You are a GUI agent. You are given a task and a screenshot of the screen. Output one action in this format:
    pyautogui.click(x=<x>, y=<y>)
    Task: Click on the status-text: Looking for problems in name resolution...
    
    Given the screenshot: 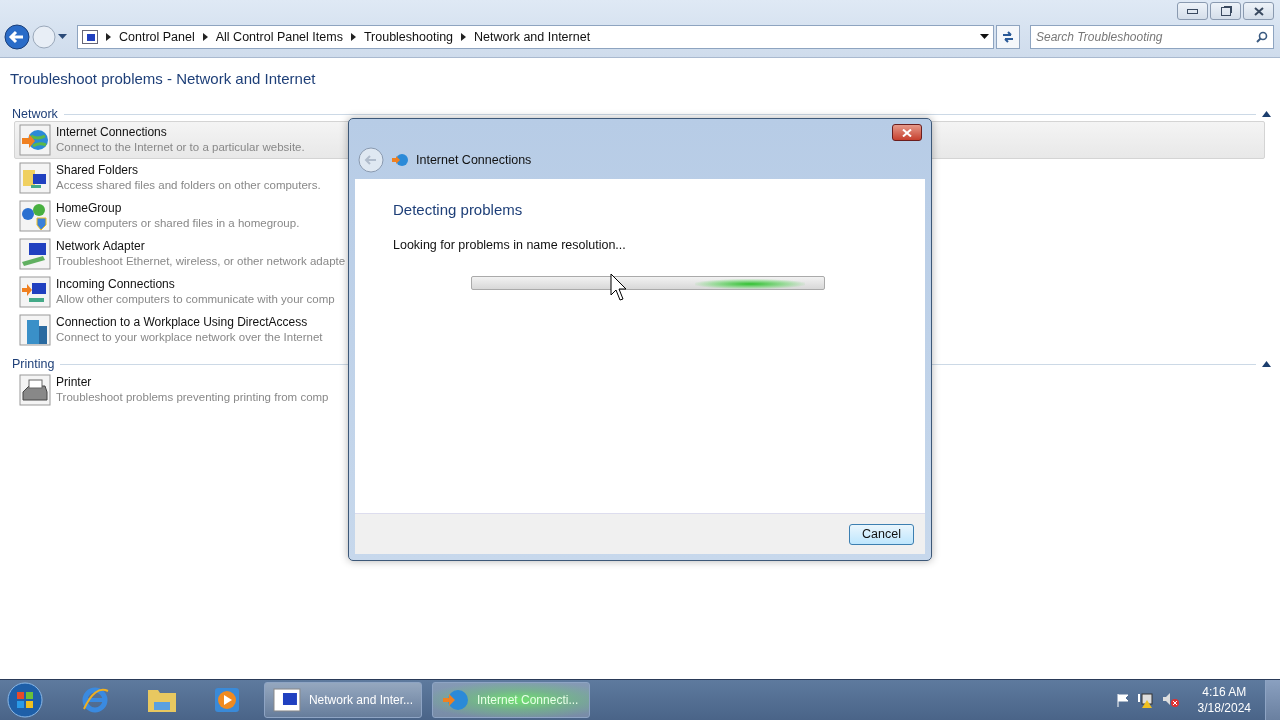 What is the action you would take?
    pyautogui.click(x=510, y=245)
    